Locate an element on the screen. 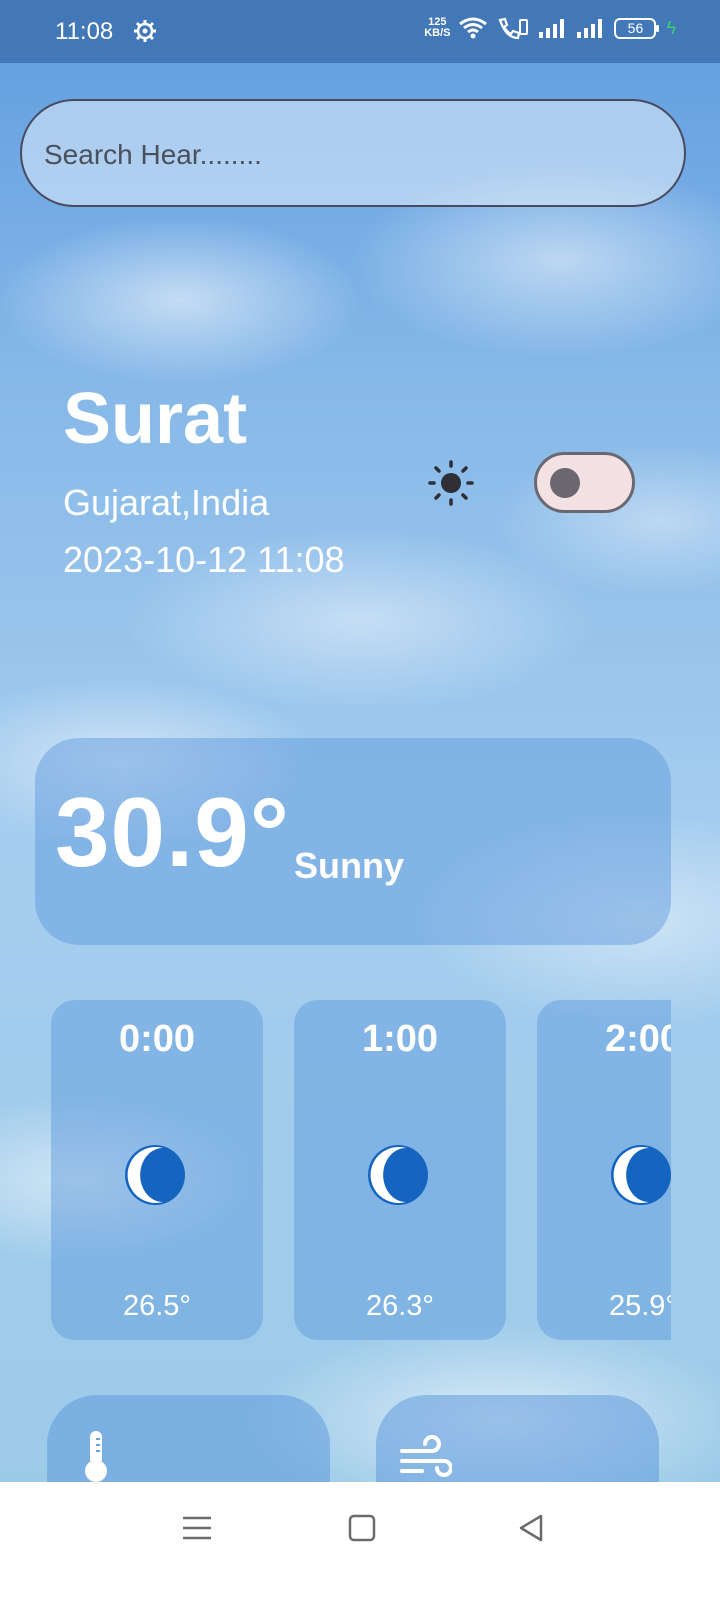 This screenshot has height=1600, width=720. search-bar is located at coordinates (353, 153).